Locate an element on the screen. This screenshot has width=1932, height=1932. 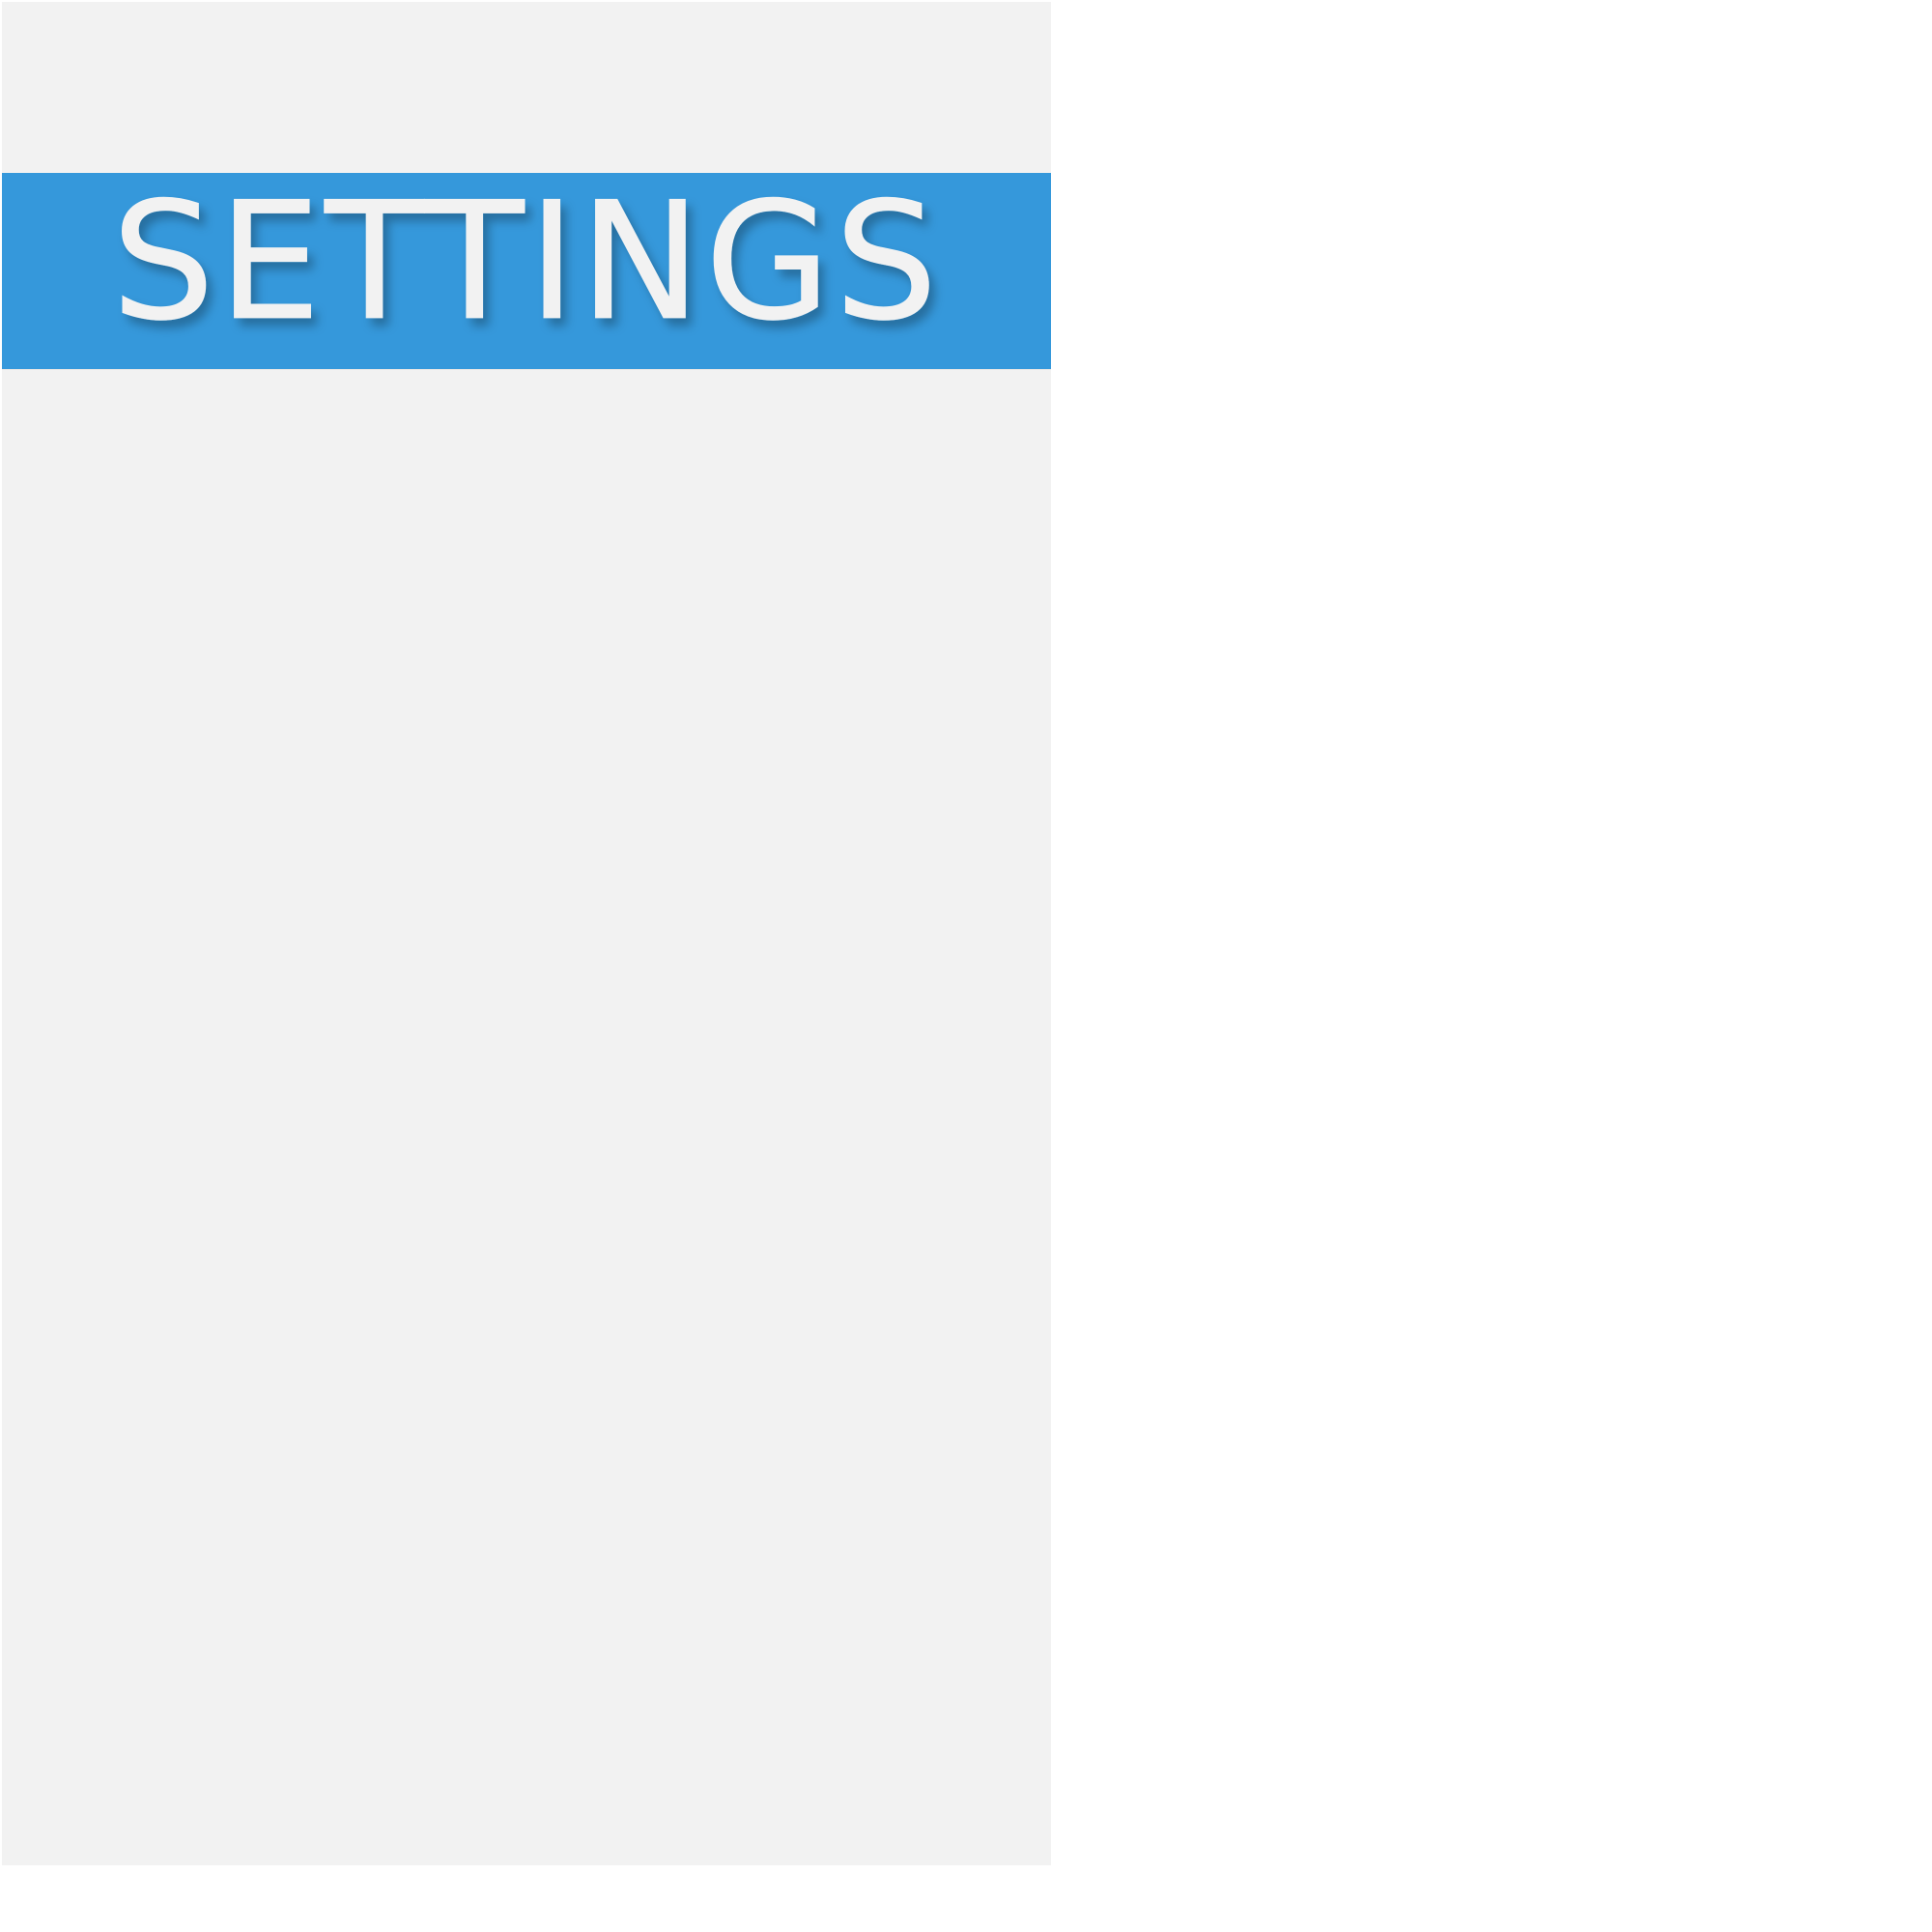
page-title: SETTINGS is located at coordinates (526, 271).